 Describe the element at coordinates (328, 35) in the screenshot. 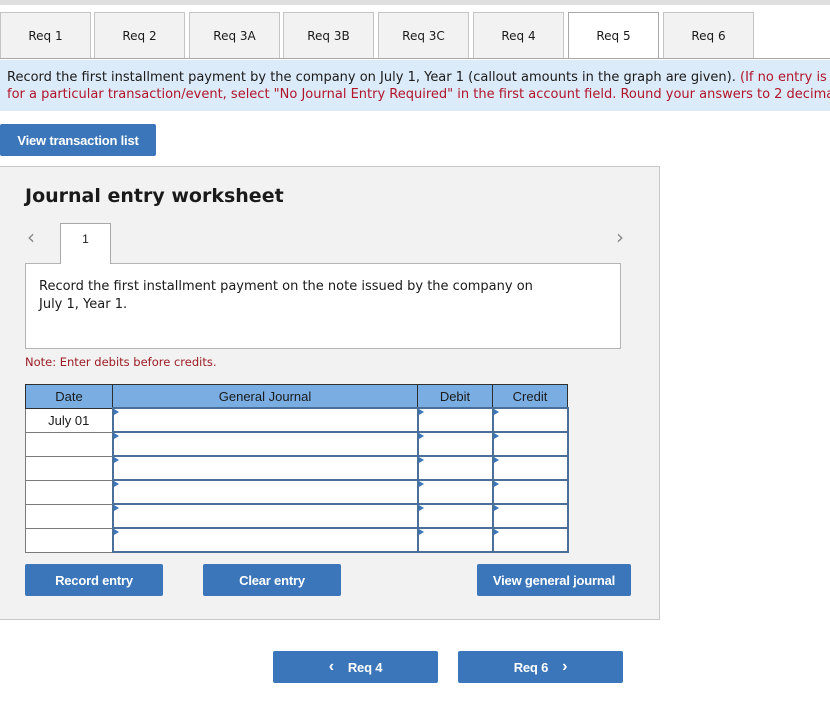

I see `tab-req-3b: Req 3B` at that location.